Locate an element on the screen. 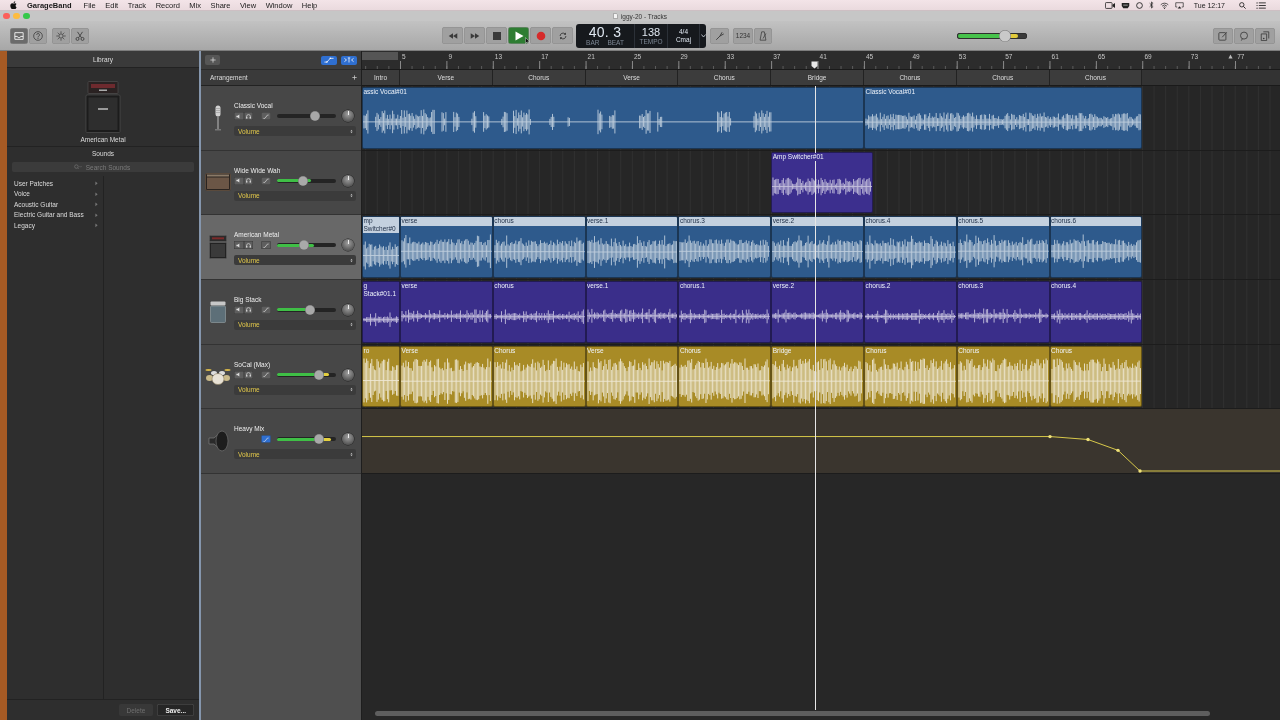  automation-curve is located at coordinates (821, 454).